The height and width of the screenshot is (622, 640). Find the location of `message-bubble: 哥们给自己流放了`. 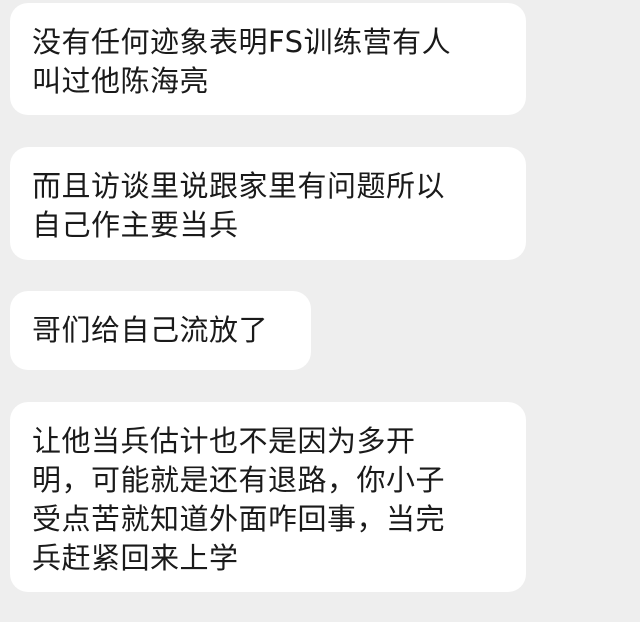

message-bubble: 哥们给自己流放了 is located at coordinates (160, 330).